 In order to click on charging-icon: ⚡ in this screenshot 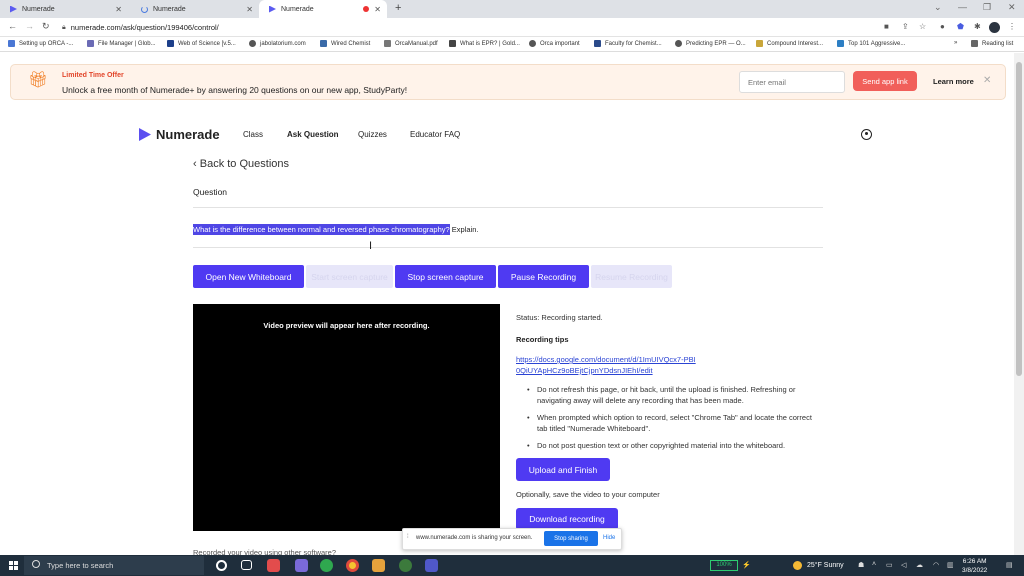, I will do `click(746, 565)`.